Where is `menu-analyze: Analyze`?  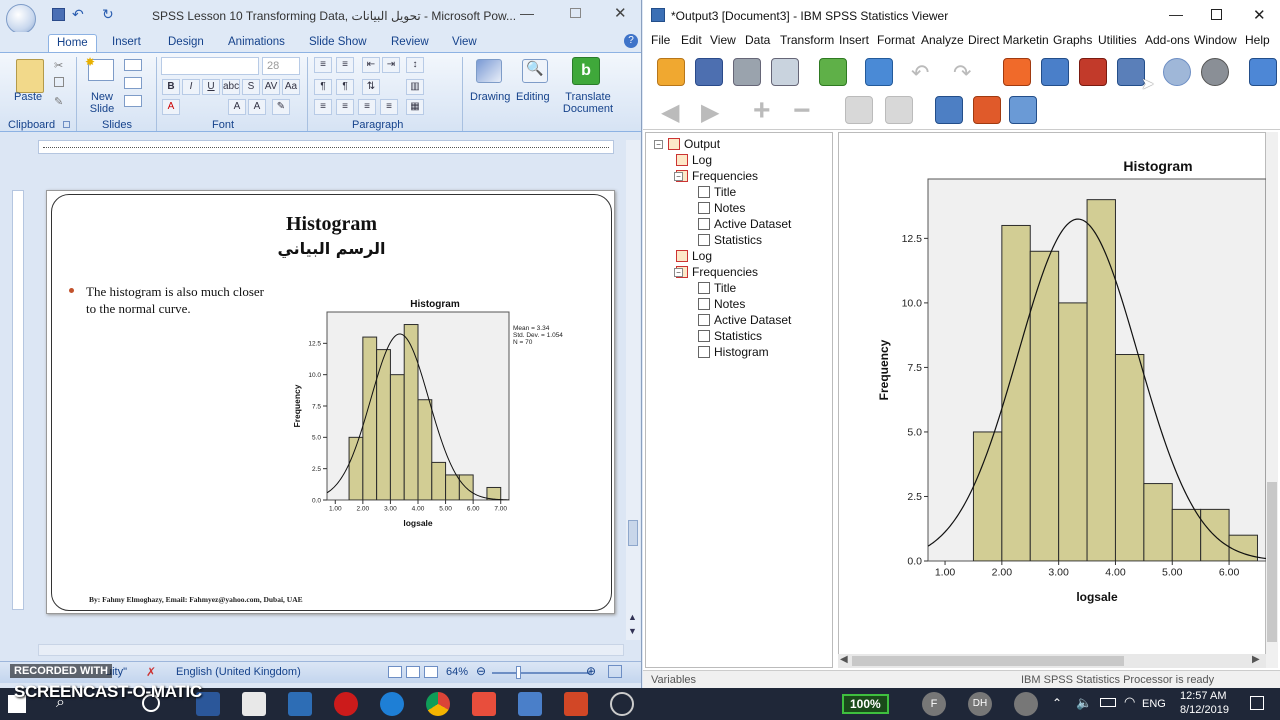
menu-analyze: Analyze is located at coordinates (942, 40).